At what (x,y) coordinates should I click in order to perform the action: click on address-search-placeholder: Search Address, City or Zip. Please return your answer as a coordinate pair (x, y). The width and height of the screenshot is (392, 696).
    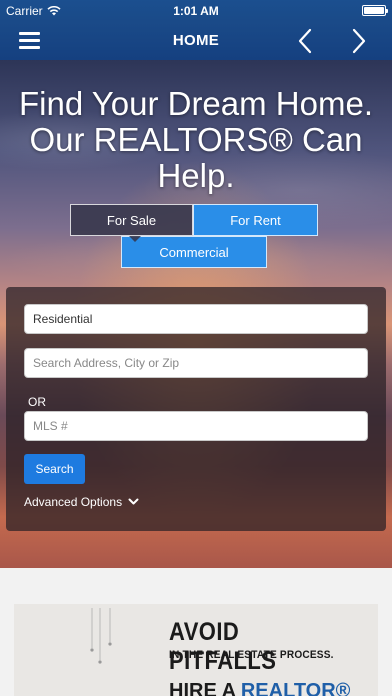
    Looking at the image, I should click on (106, 363).